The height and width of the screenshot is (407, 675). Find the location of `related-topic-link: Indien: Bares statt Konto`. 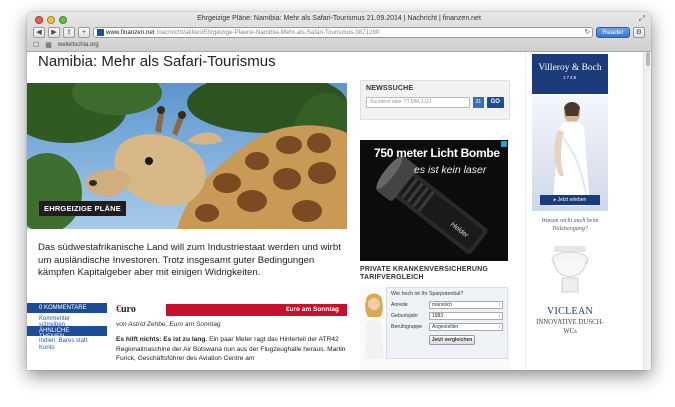

related-topic-link: Indien: Bares statt Konto is located at coordinates (67, 345).